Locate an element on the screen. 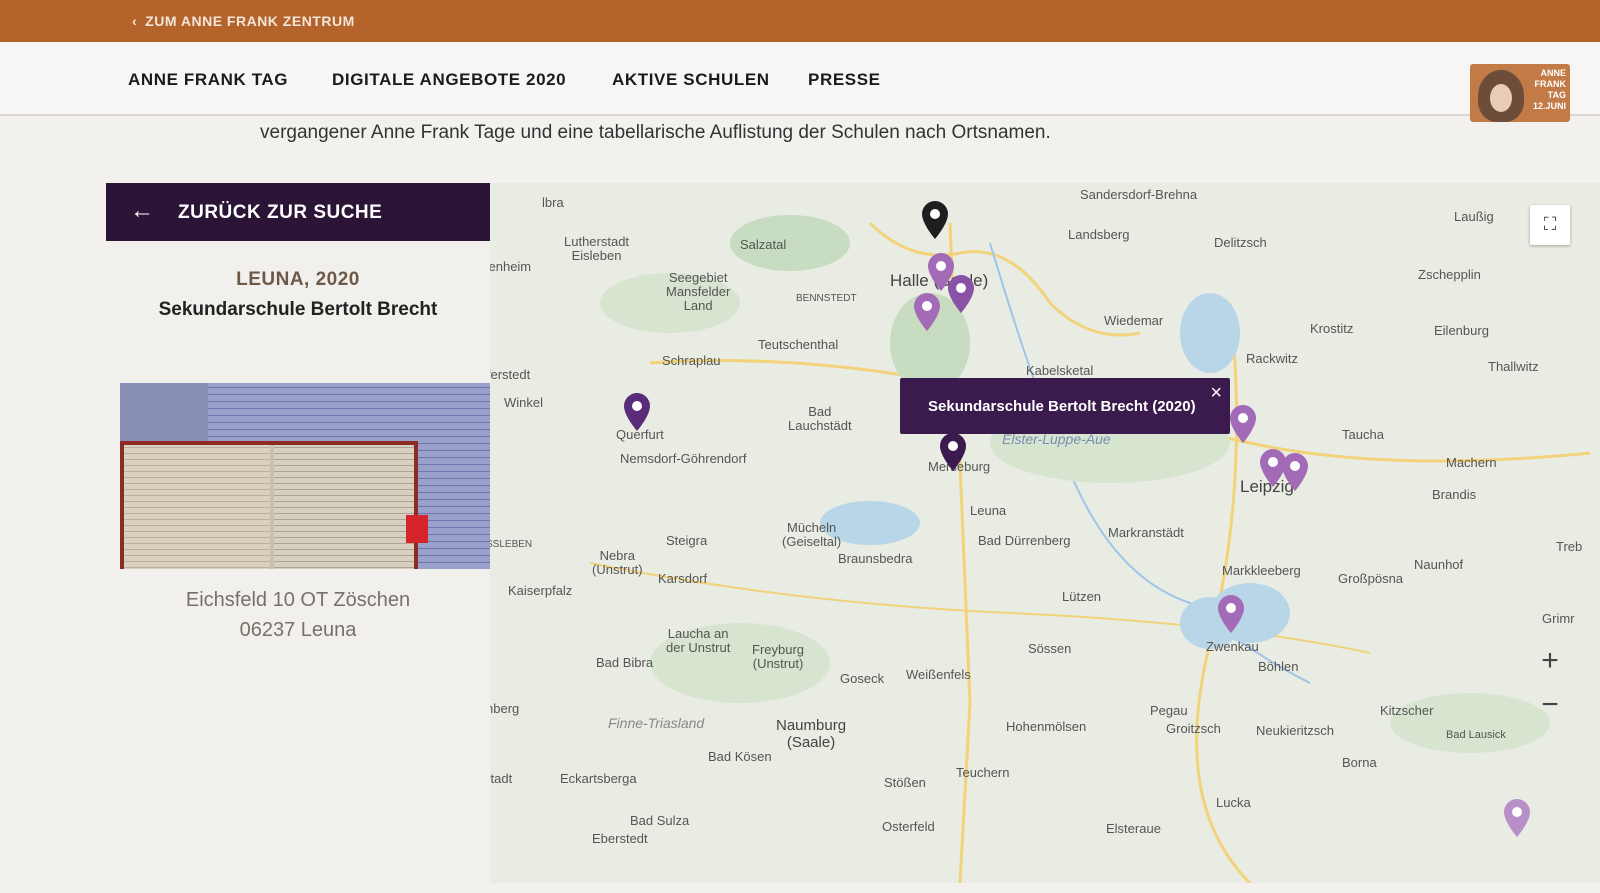  town-label: Sandersdorf-Brehna is located at coordinates (1139, 194).